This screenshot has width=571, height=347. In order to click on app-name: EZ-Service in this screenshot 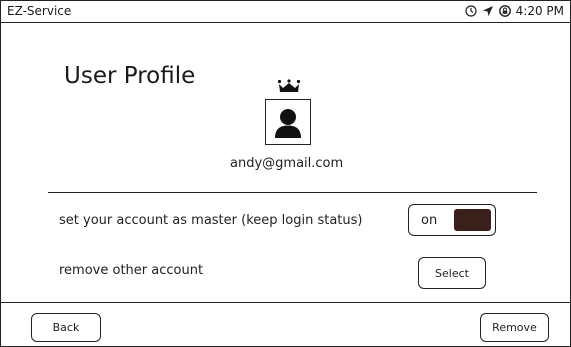, I will do `click(39, 11)`.